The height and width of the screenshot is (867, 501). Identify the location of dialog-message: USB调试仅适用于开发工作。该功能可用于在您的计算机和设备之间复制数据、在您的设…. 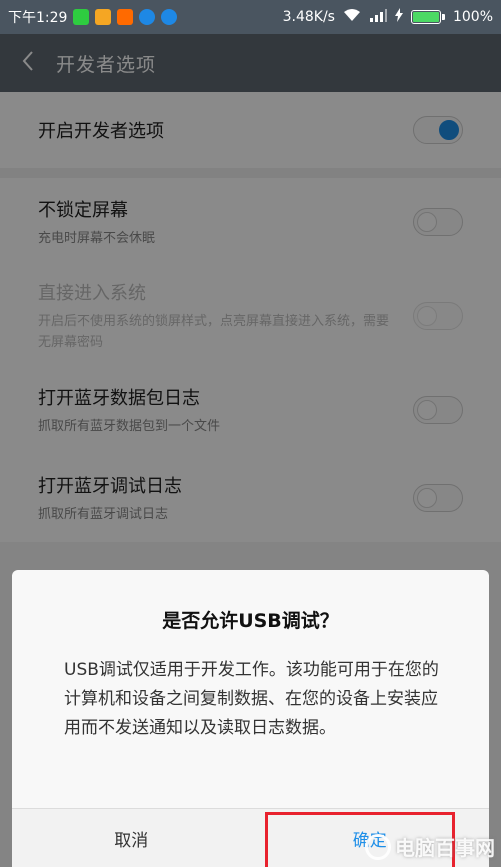
(251, 699).